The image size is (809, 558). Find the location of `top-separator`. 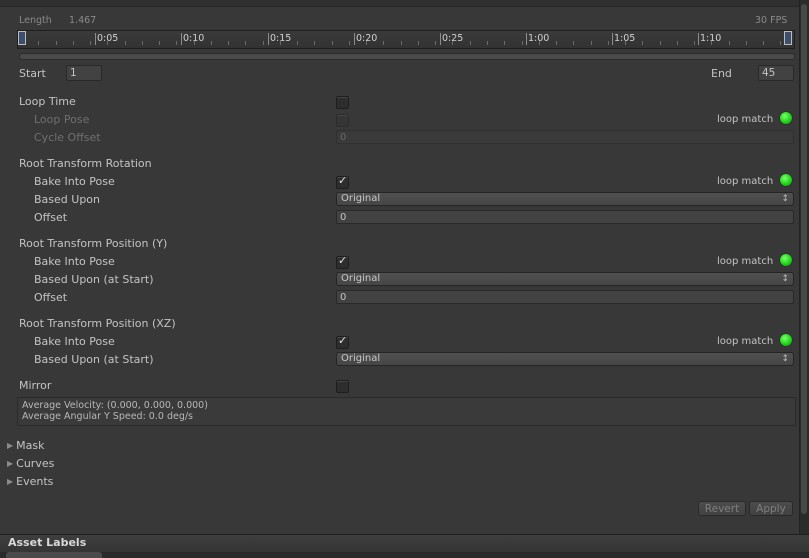

top-separator is located at coordinates (399, 3).